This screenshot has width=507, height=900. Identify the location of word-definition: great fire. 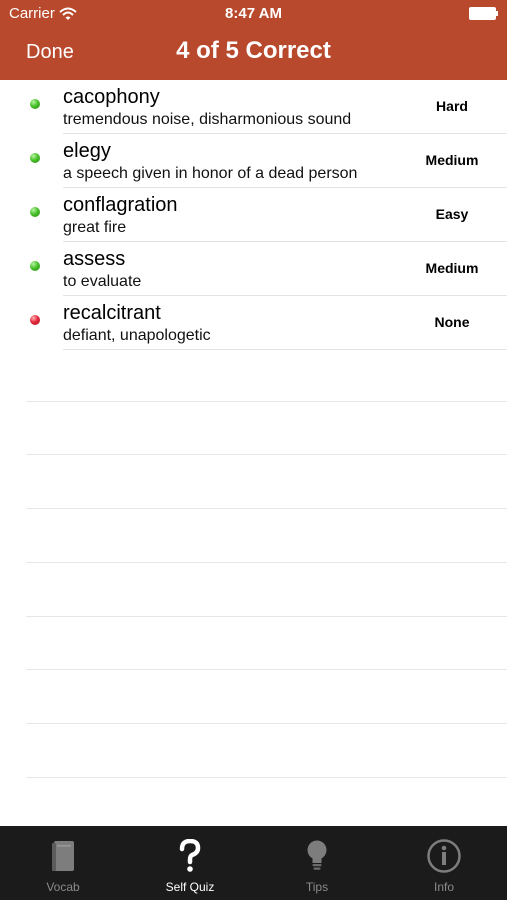
(95, 227).